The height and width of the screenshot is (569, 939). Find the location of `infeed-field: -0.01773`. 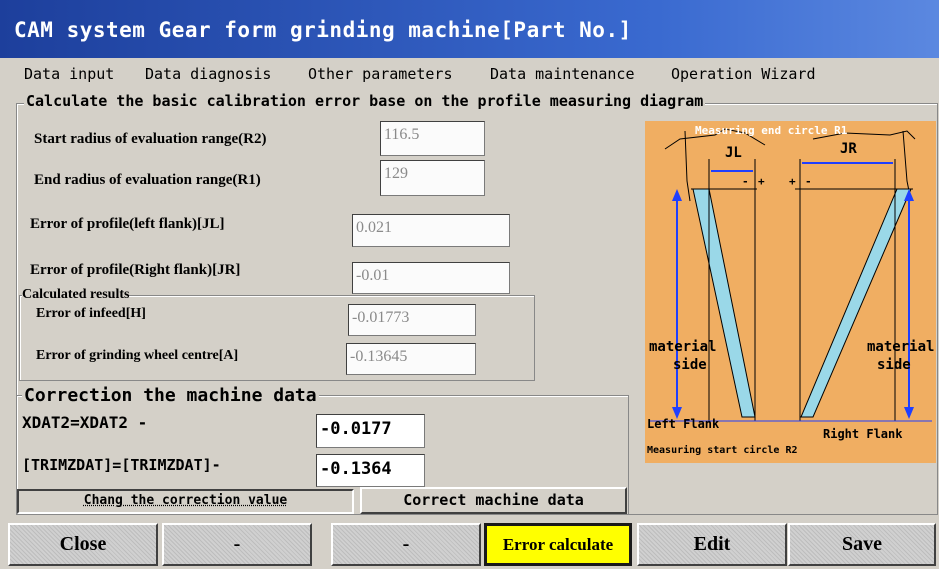

infeed-field: -0.01773 is located at coordinates (412, 320).